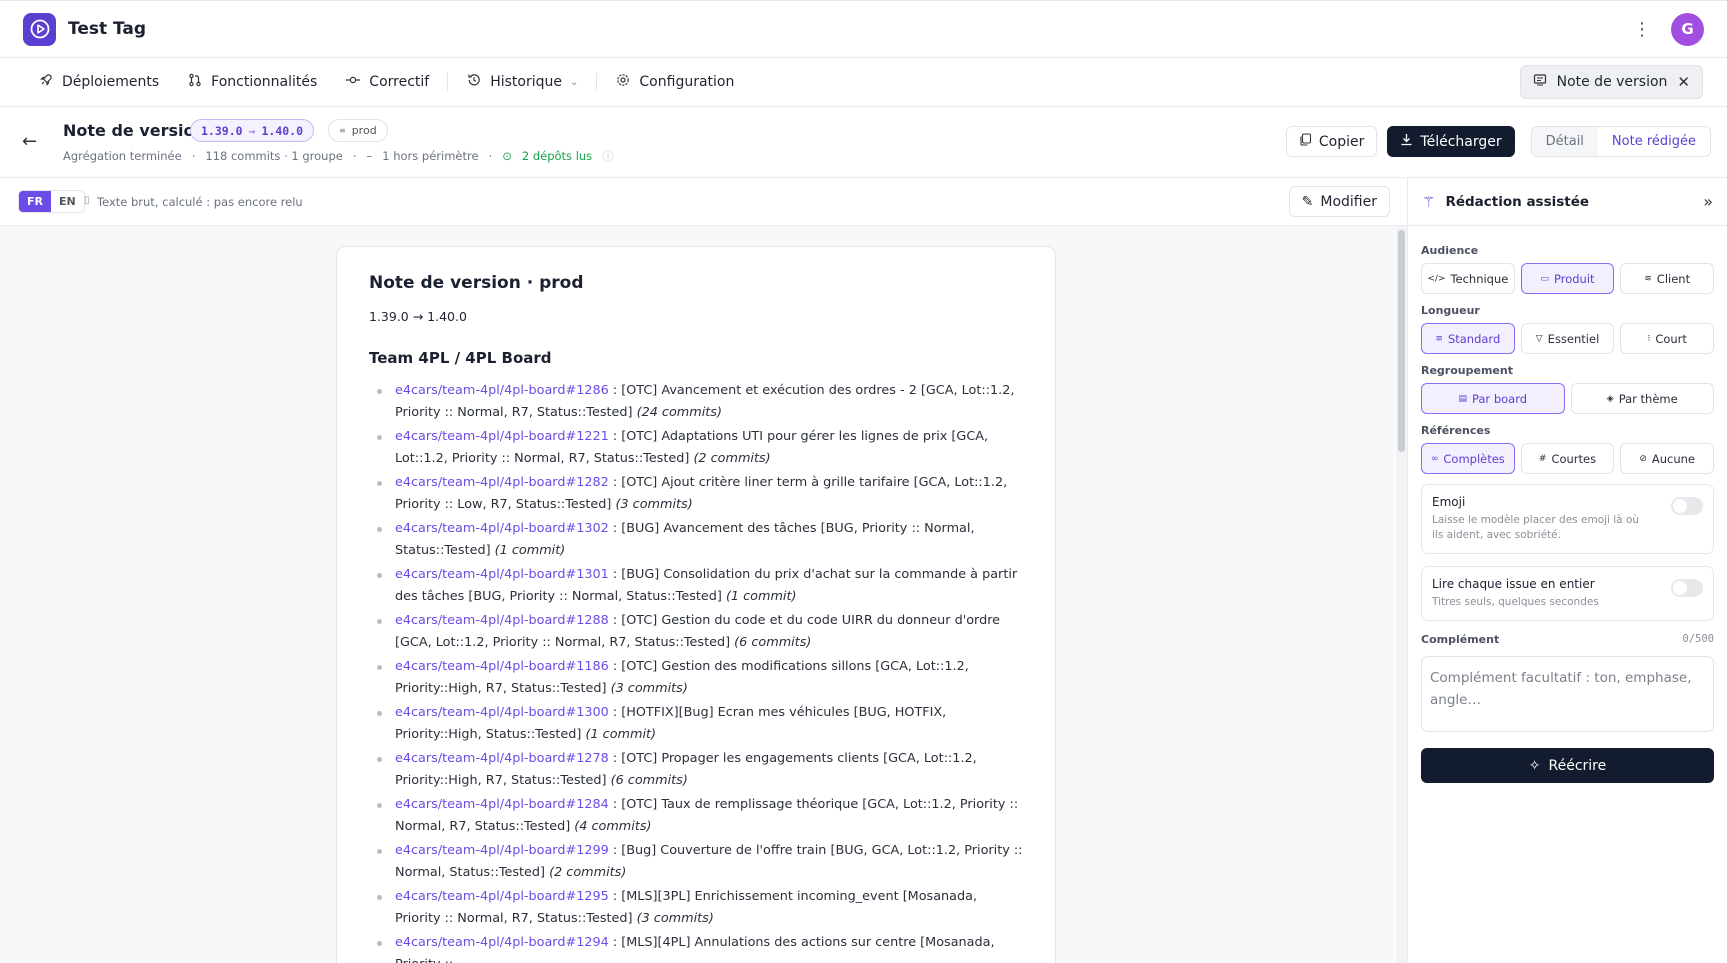 The width and height of the screenshot is (1727, 963). Describe the element at coordinates (1567, 639) in the screenshot. I see `complement-header: Complément 0/500` at that location.